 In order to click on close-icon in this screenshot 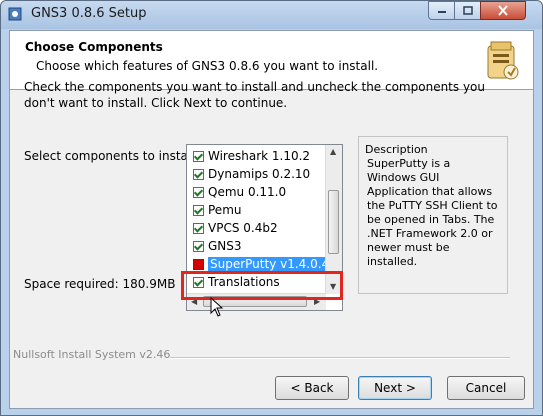, I will do `click(503, 10)`.